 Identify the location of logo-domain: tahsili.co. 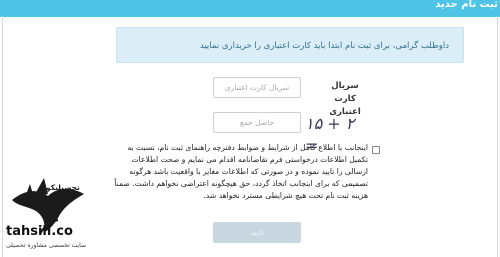
(39, 231).